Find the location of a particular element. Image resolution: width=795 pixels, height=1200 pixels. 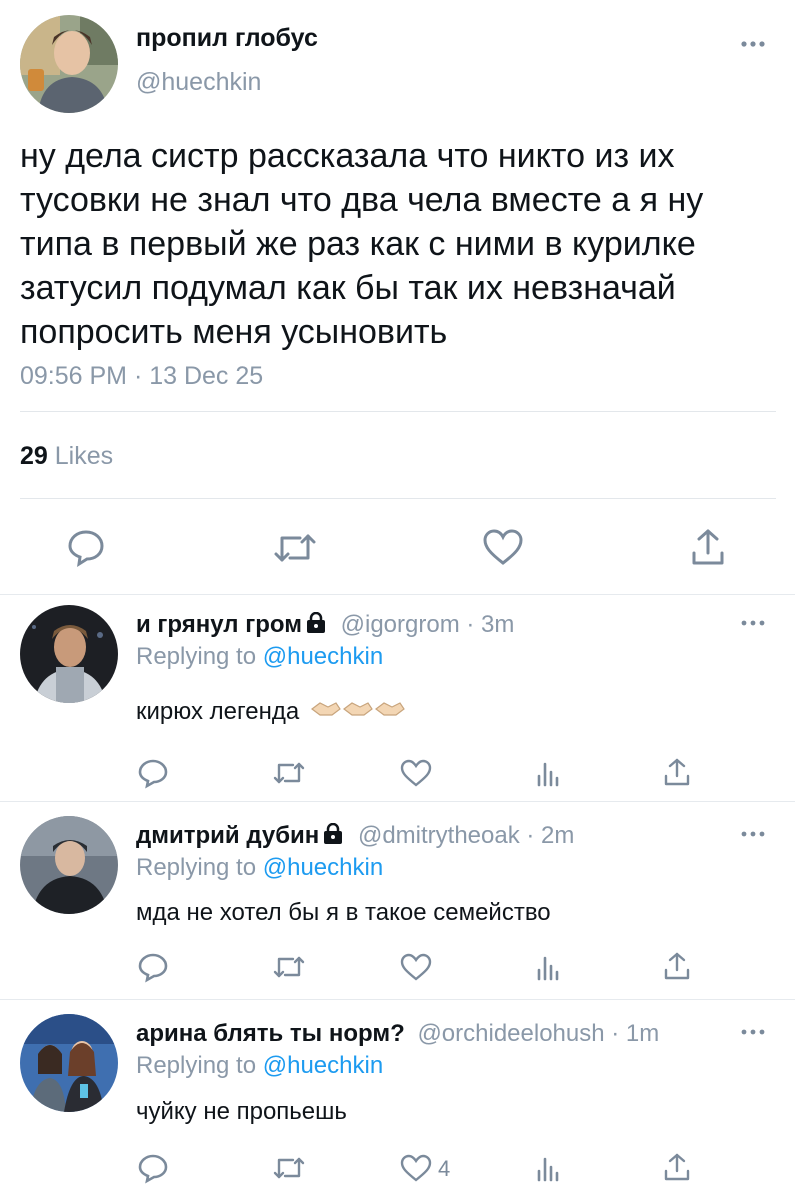

likes-summary: 29 Likes is located at coordinates (66, 456).